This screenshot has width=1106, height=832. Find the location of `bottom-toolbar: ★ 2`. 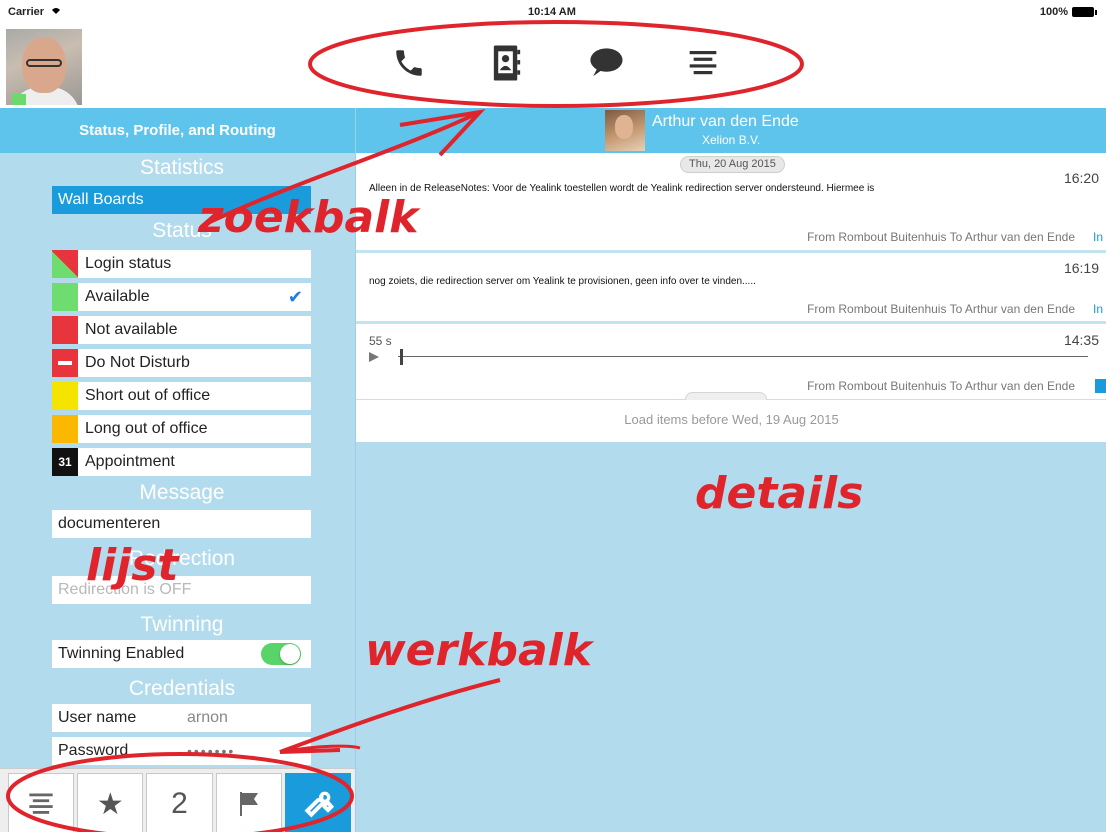

bottom-toolbar: ★ 2 is located at coordinates (177, 800).